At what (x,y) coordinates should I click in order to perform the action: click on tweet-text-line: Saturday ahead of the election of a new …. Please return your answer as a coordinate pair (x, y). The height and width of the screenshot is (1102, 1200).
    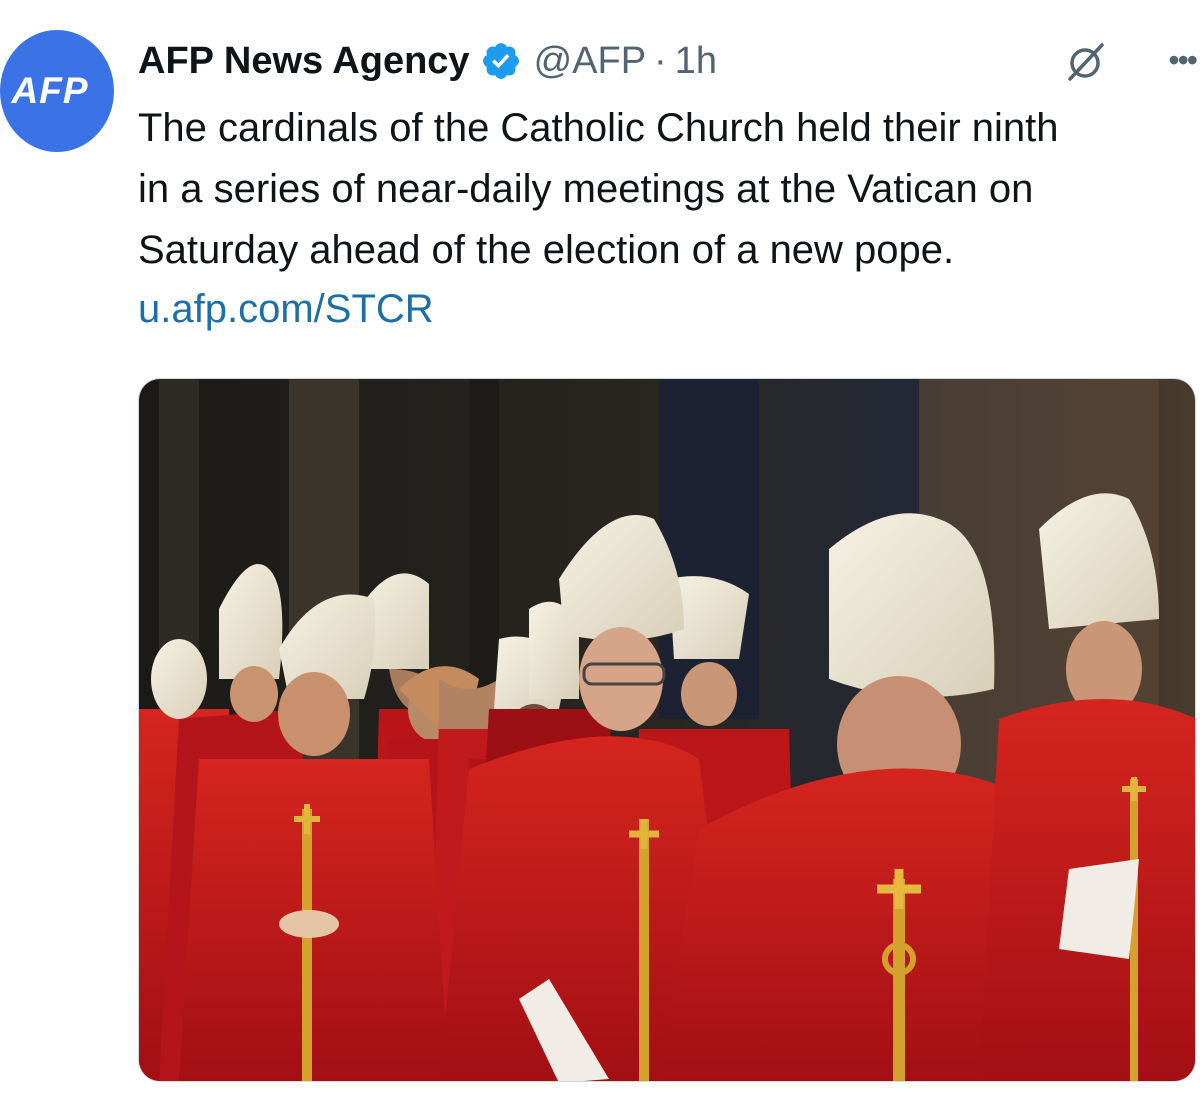
    Looking at the image, I should click on (546, 250).